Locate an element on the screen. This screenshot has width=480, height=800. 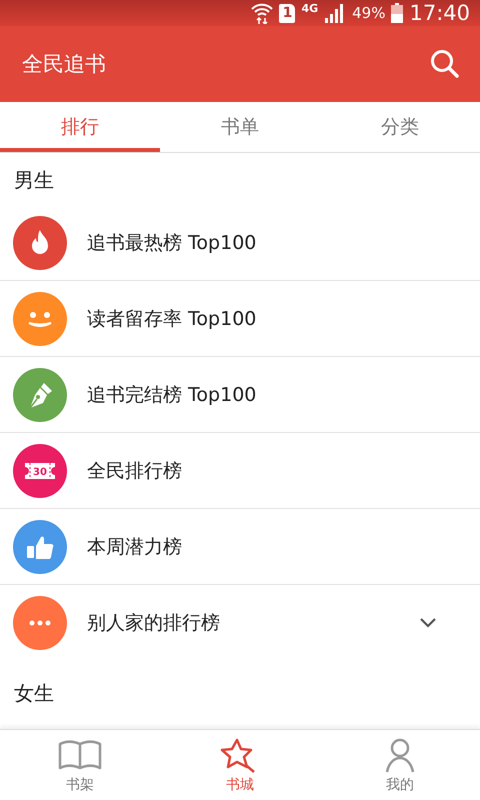
tab: 分类 is located at coordinates (400, 127).